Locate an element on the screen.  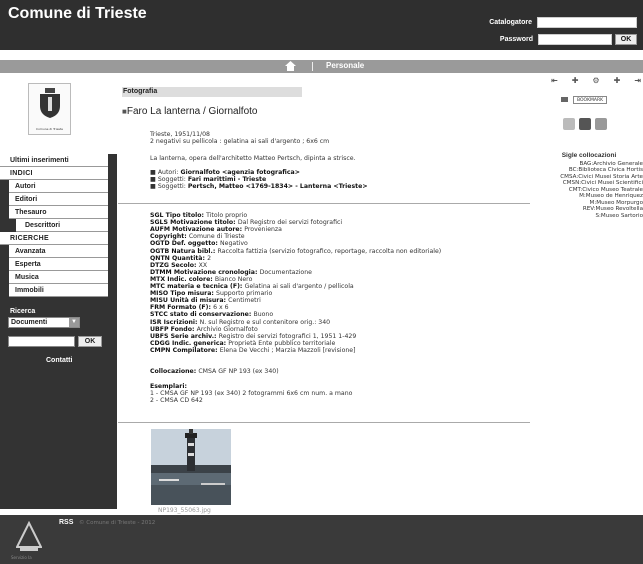
field-value: Negativo is located at coordinates (234, 244).